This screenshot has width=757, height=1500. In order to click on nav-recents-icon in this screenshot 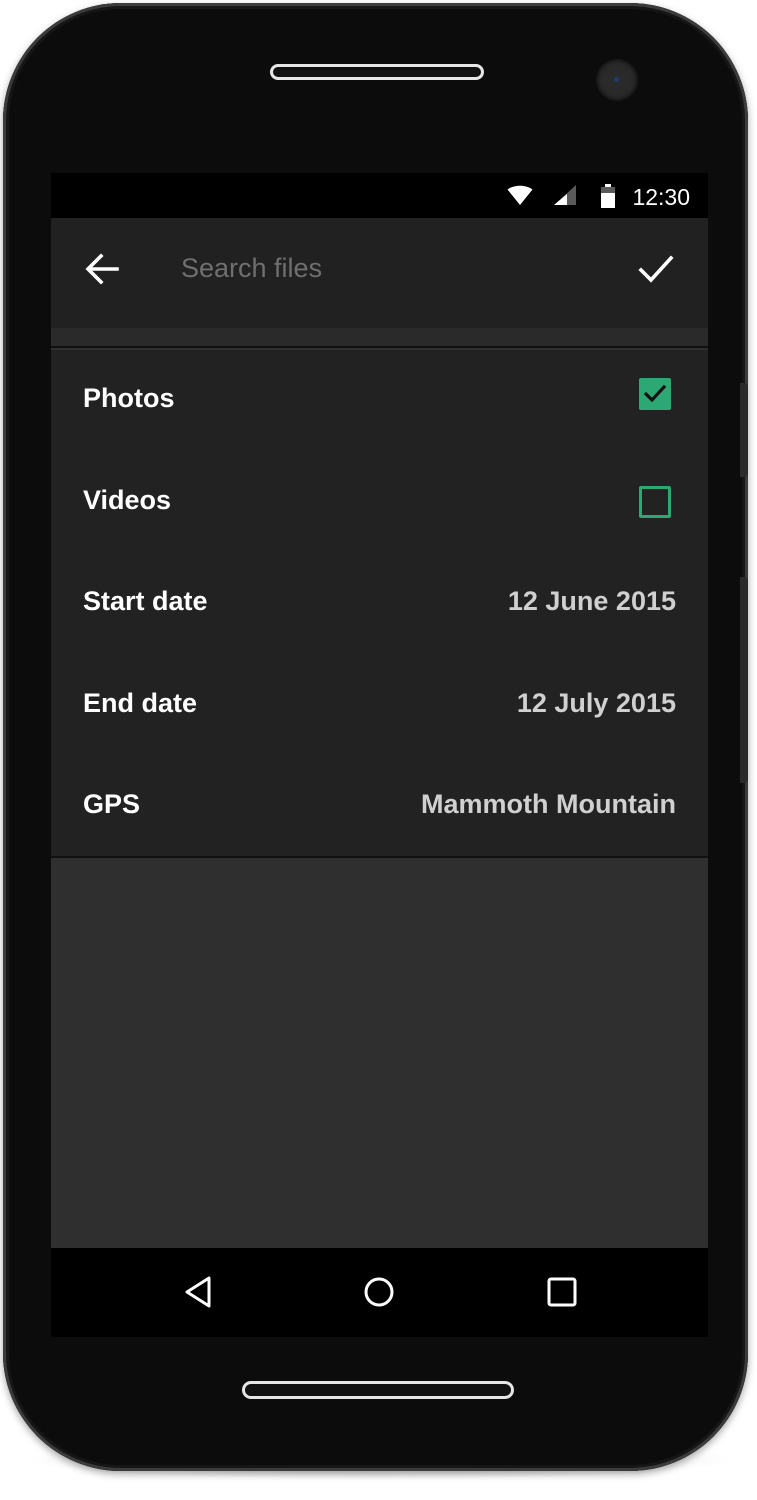, I will do `click(562, 1292)`.